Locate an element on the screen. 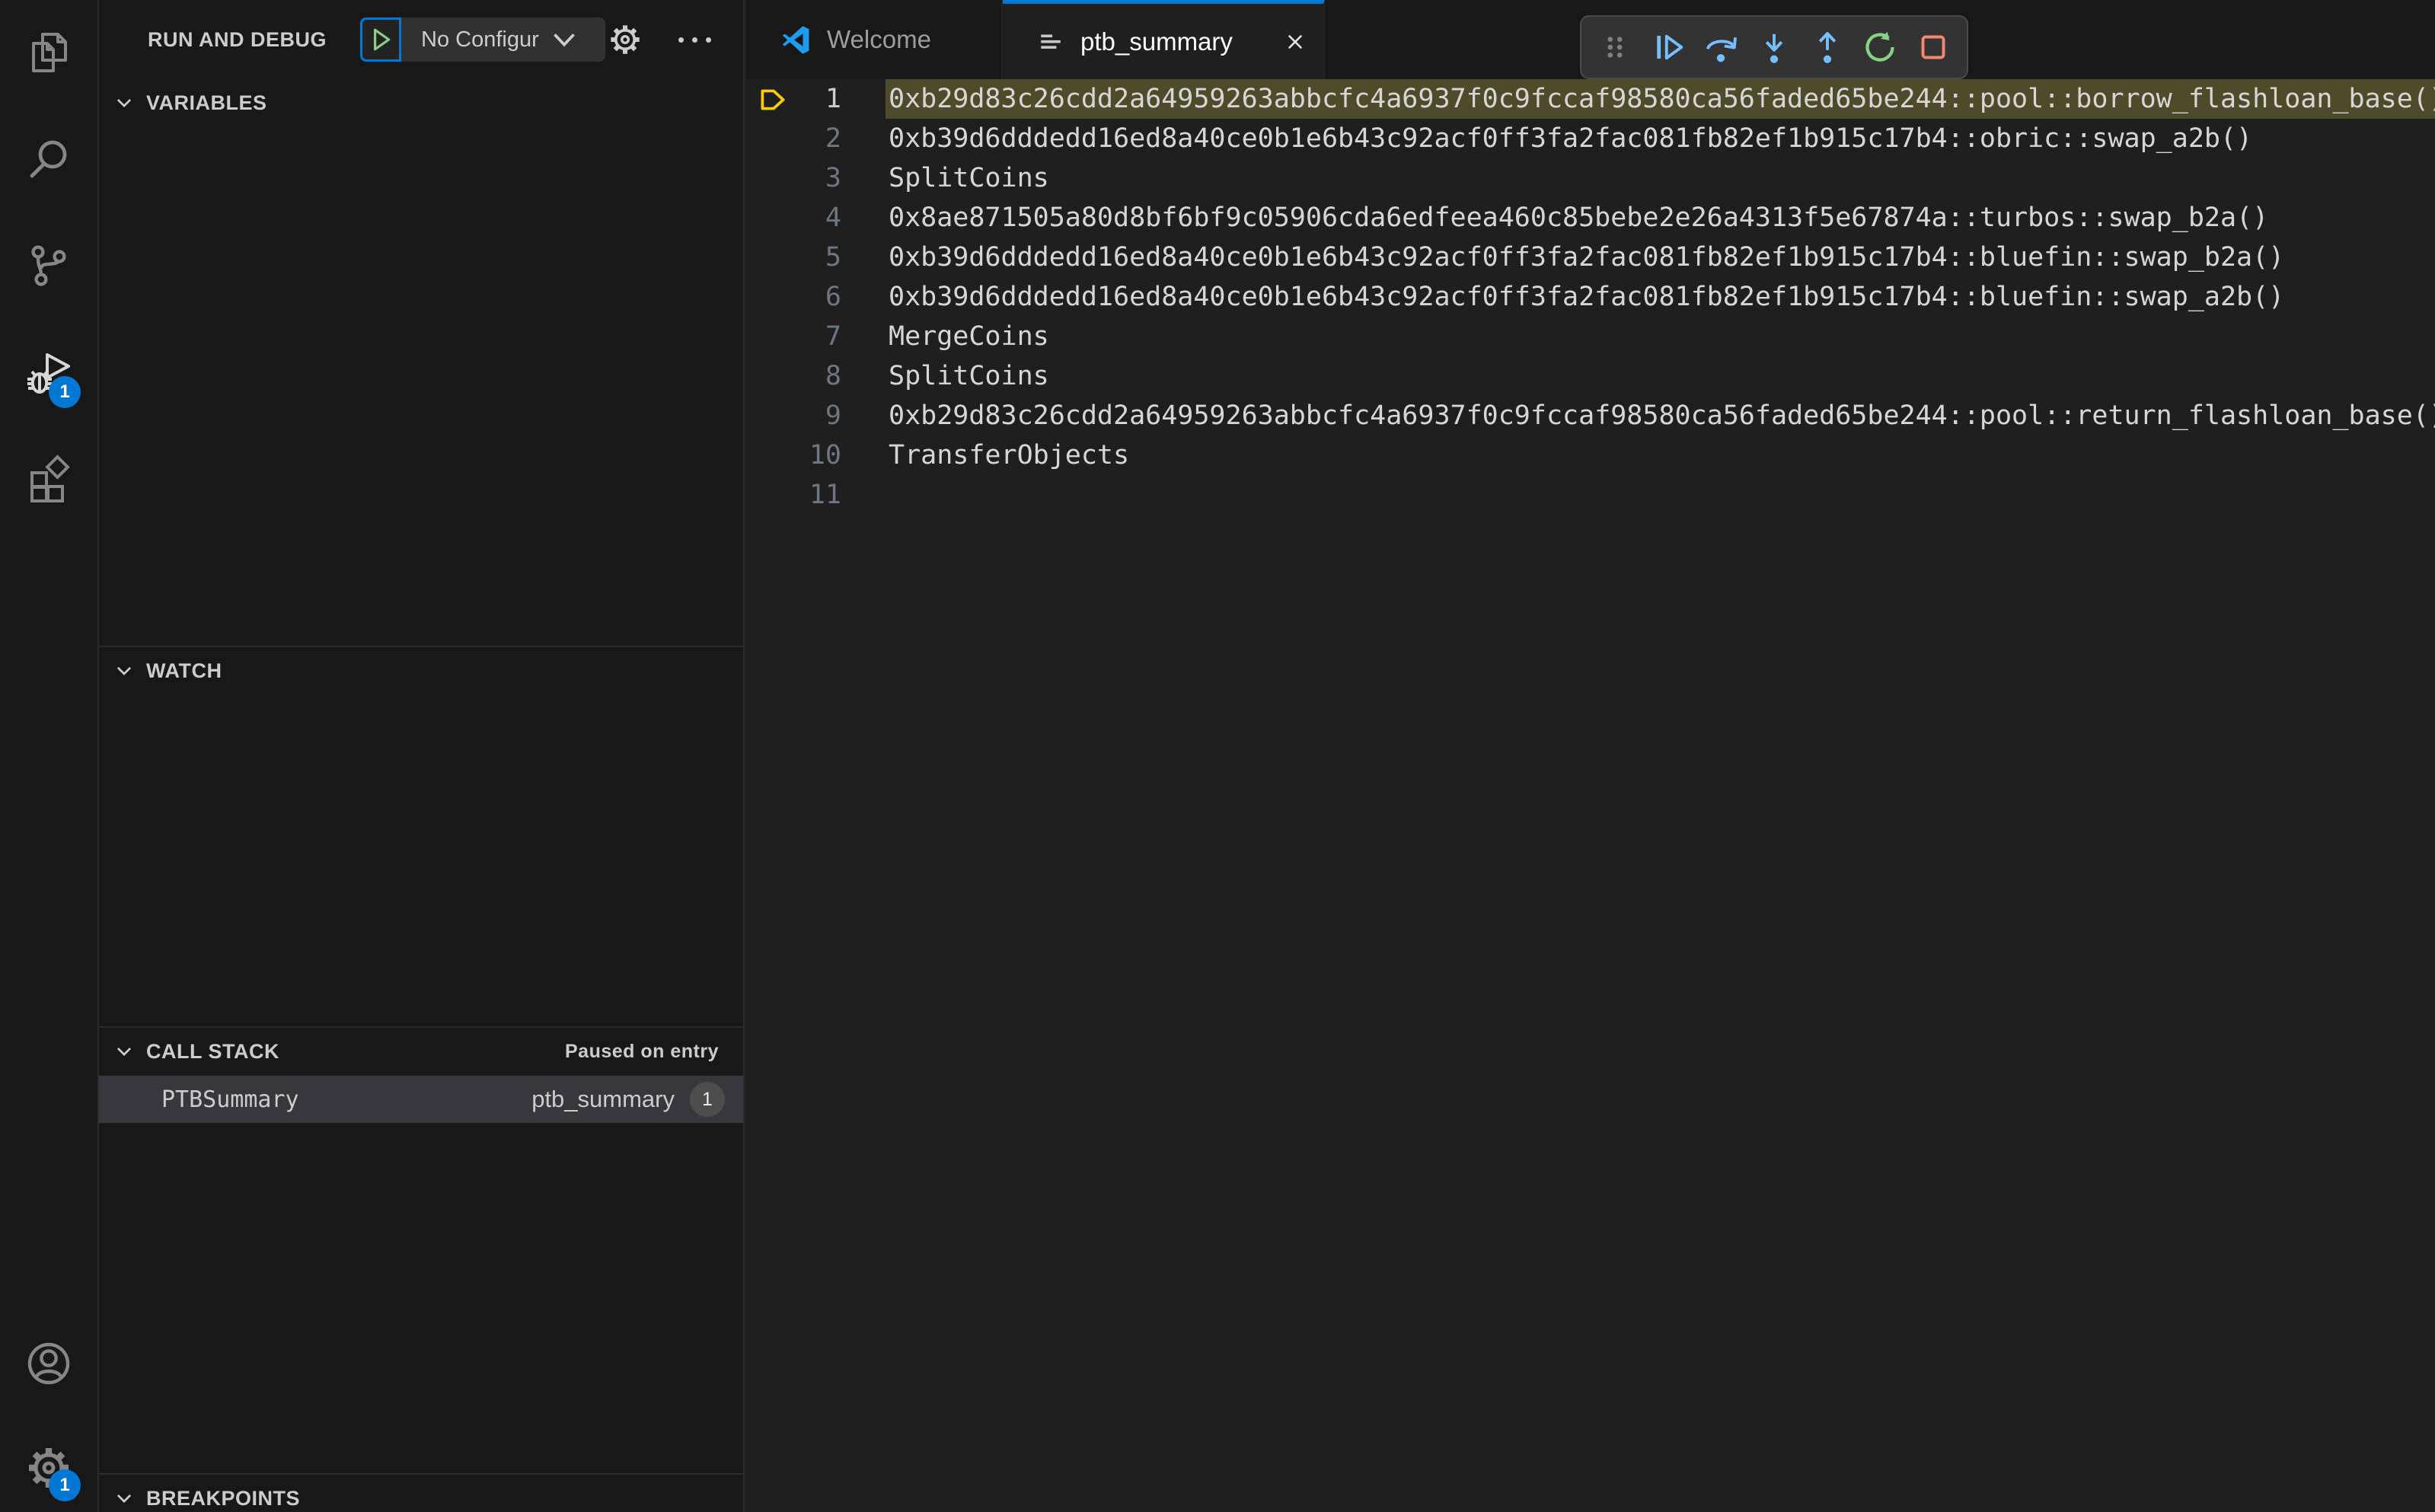 Image resolution: width=2435 pixels, height=1512 pixels. line-number: 4 is located at coordinates (833, 218).